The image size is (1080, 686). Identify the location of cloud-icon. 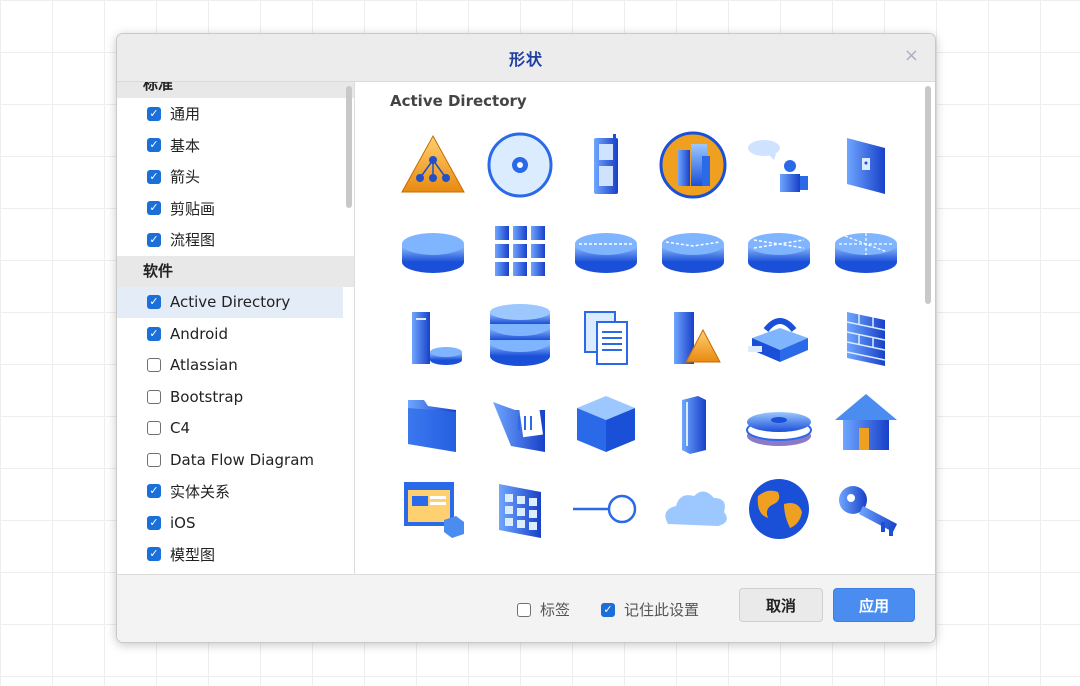
(693, 509).